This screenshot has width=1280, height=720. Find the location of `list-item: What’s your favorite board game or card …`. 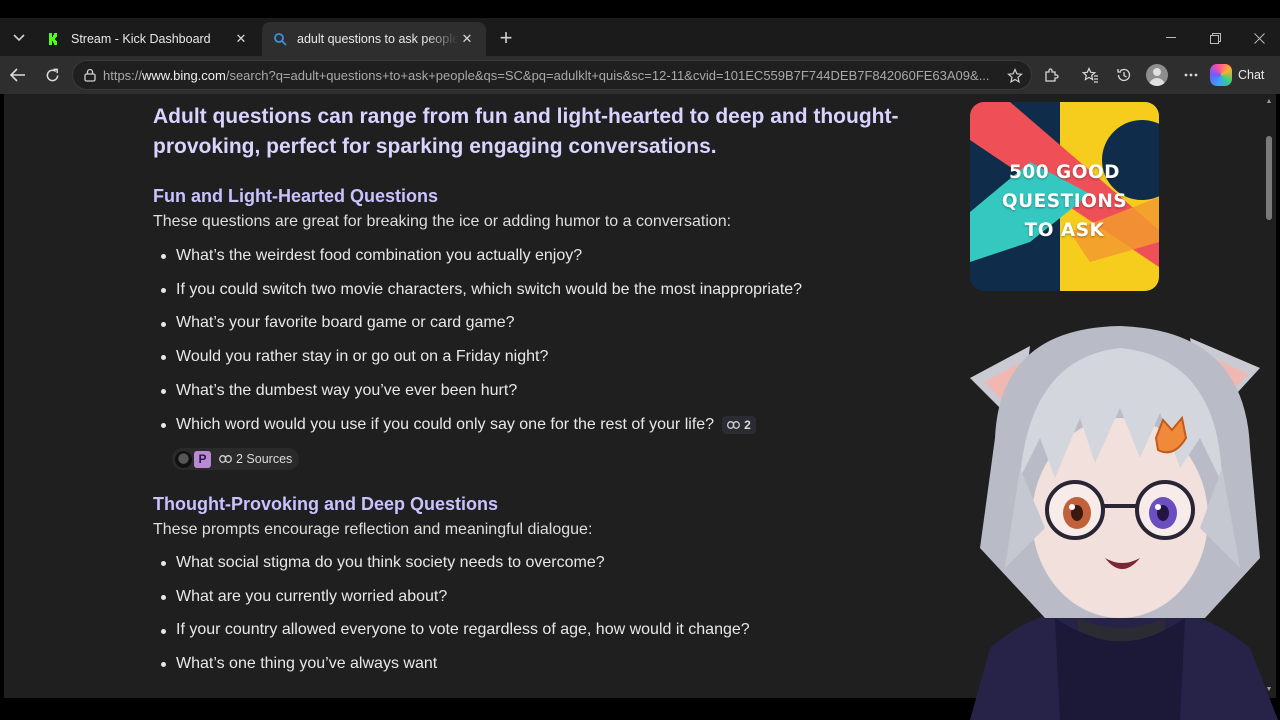

list-item: What’s your favorite board game or card … is located at coordinates (480, 324).